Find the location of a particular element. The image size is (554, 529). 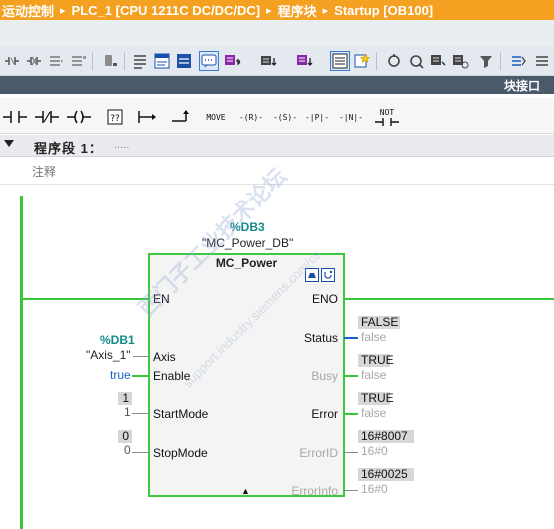

axis-wire is located at coordinates (141, 356).